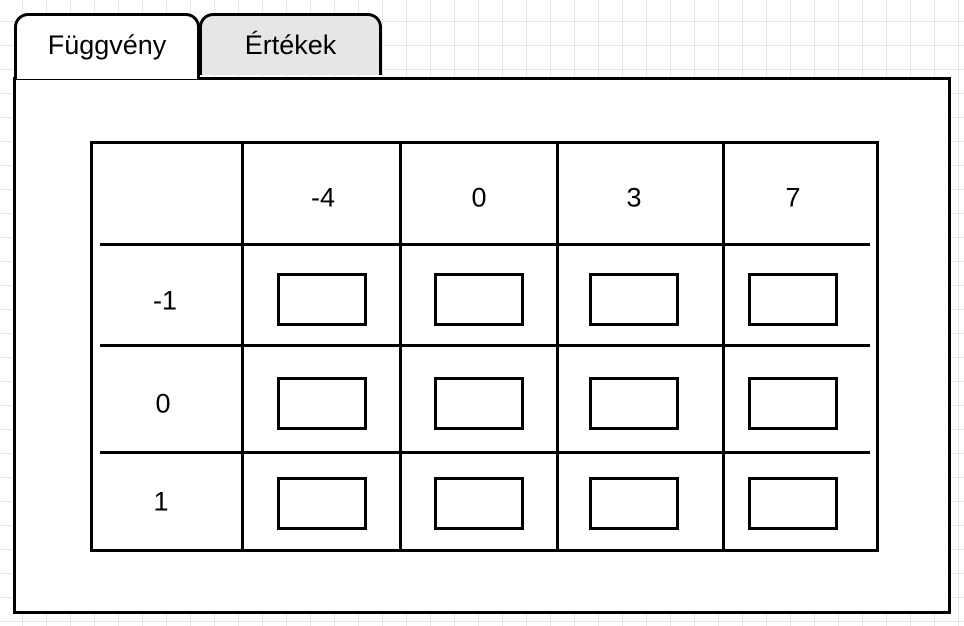  I want to click on column-header: -4, so click(323, 197).